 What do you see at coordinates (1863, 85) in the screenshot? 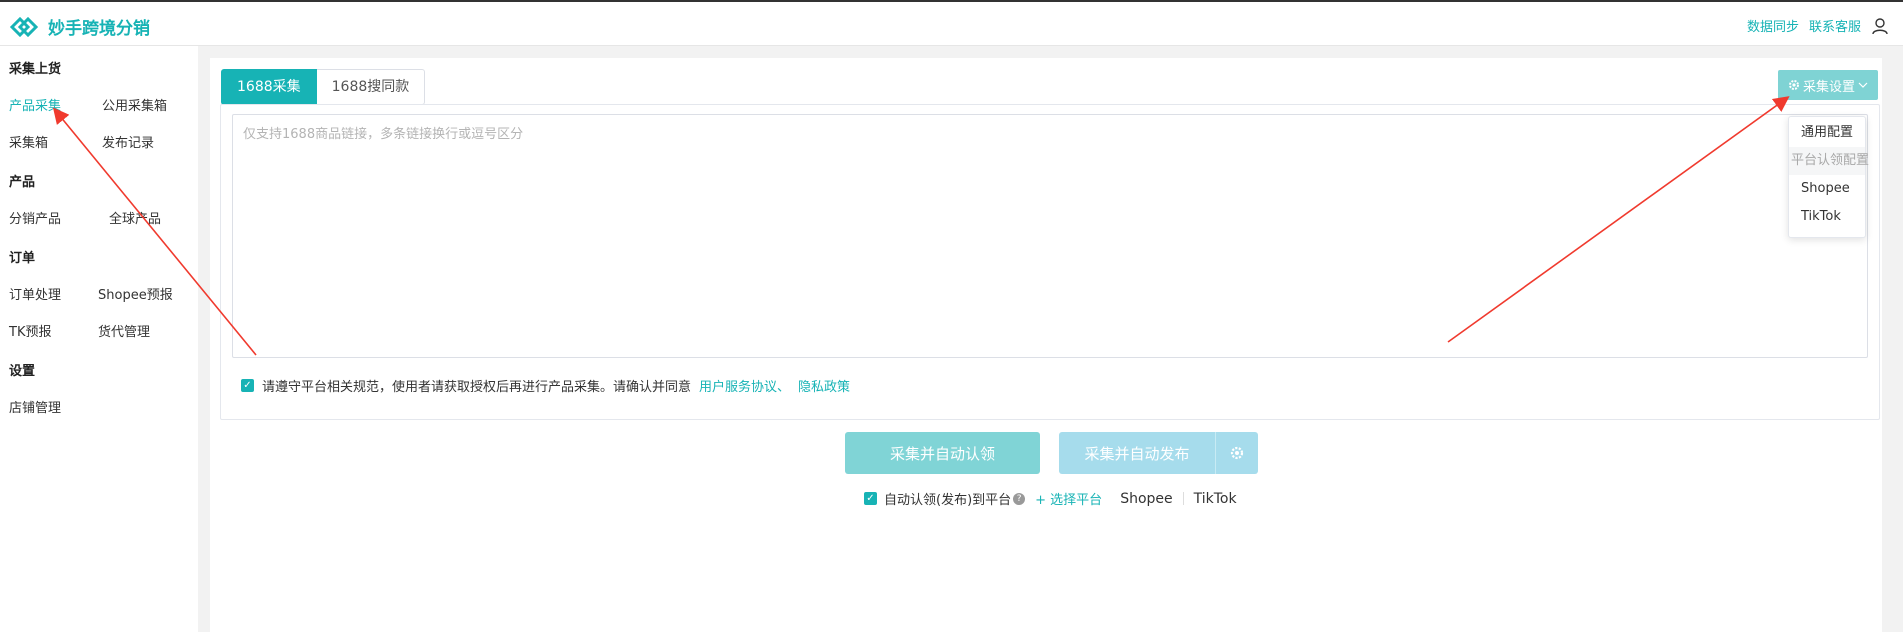
I see `chevron-down-icon` at bounding box center [1863, 85].